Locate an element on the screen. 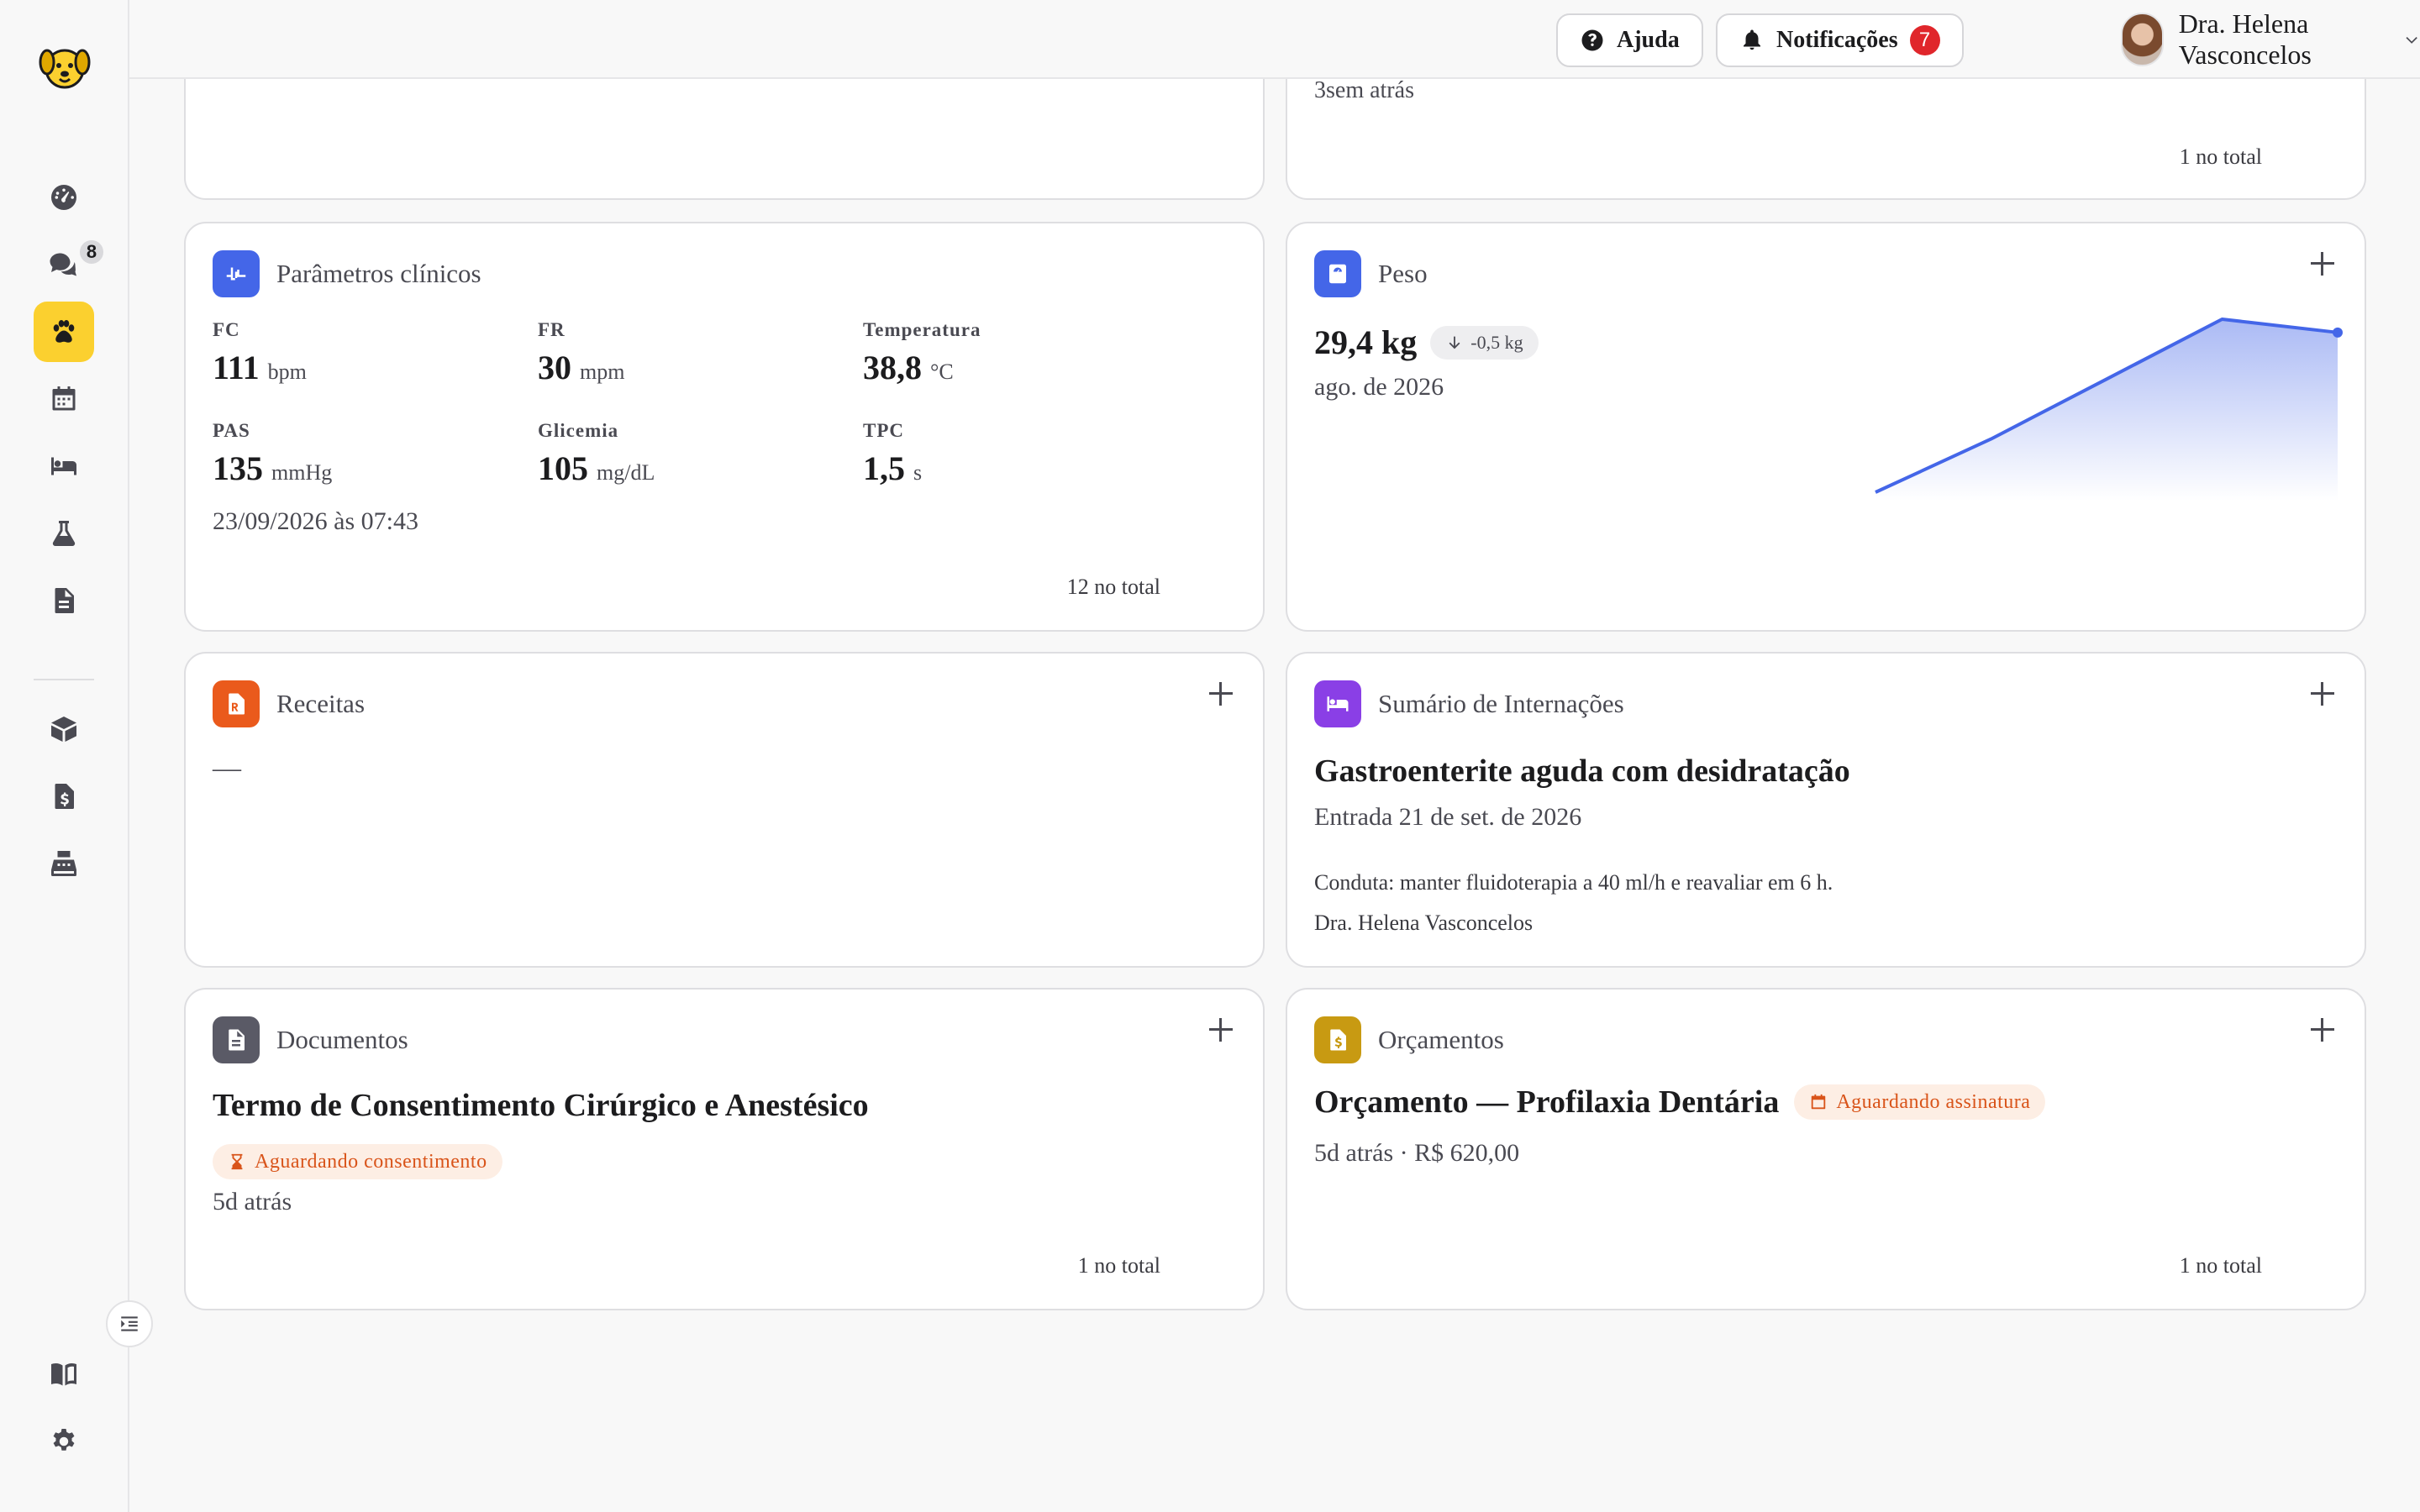 The height and width of the screenshot is (1512, 2420). budgets-card-title: Orçamentos is located at coordinates (1441, 1039).